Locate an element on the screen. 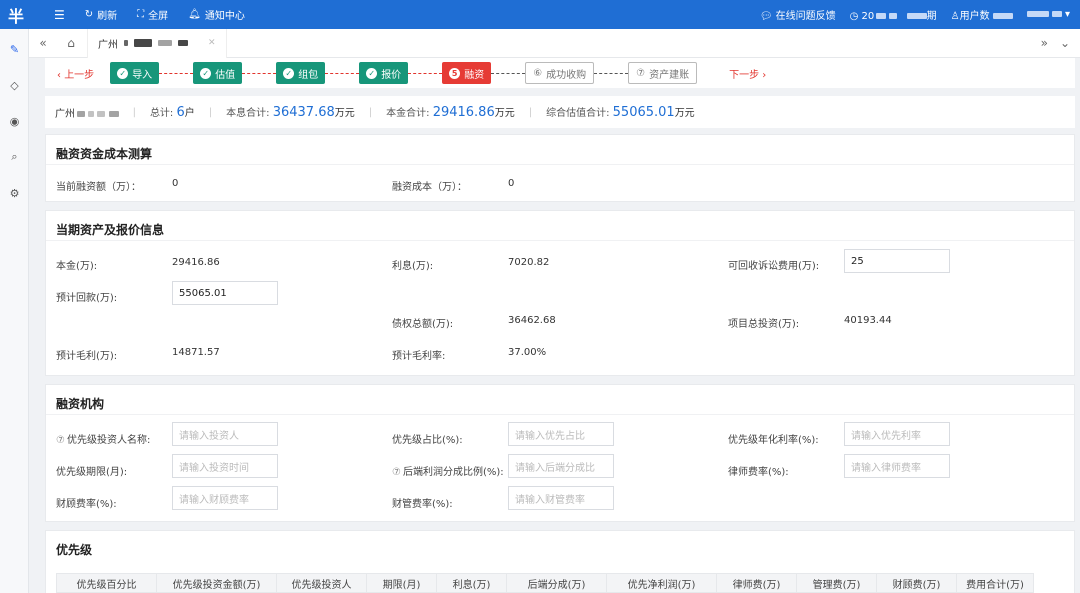  feedback-button: 💬︎ 在线问题反馈 is located at coordinates (798, 14).